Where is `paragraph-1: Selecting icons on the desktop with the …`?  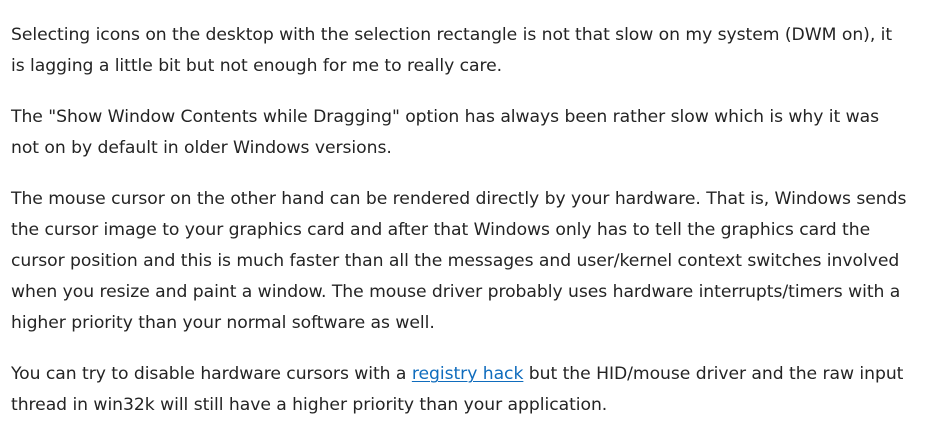 paragraph-1: Selecting icons on the desktop with the … is located at coordinates (452, 50).